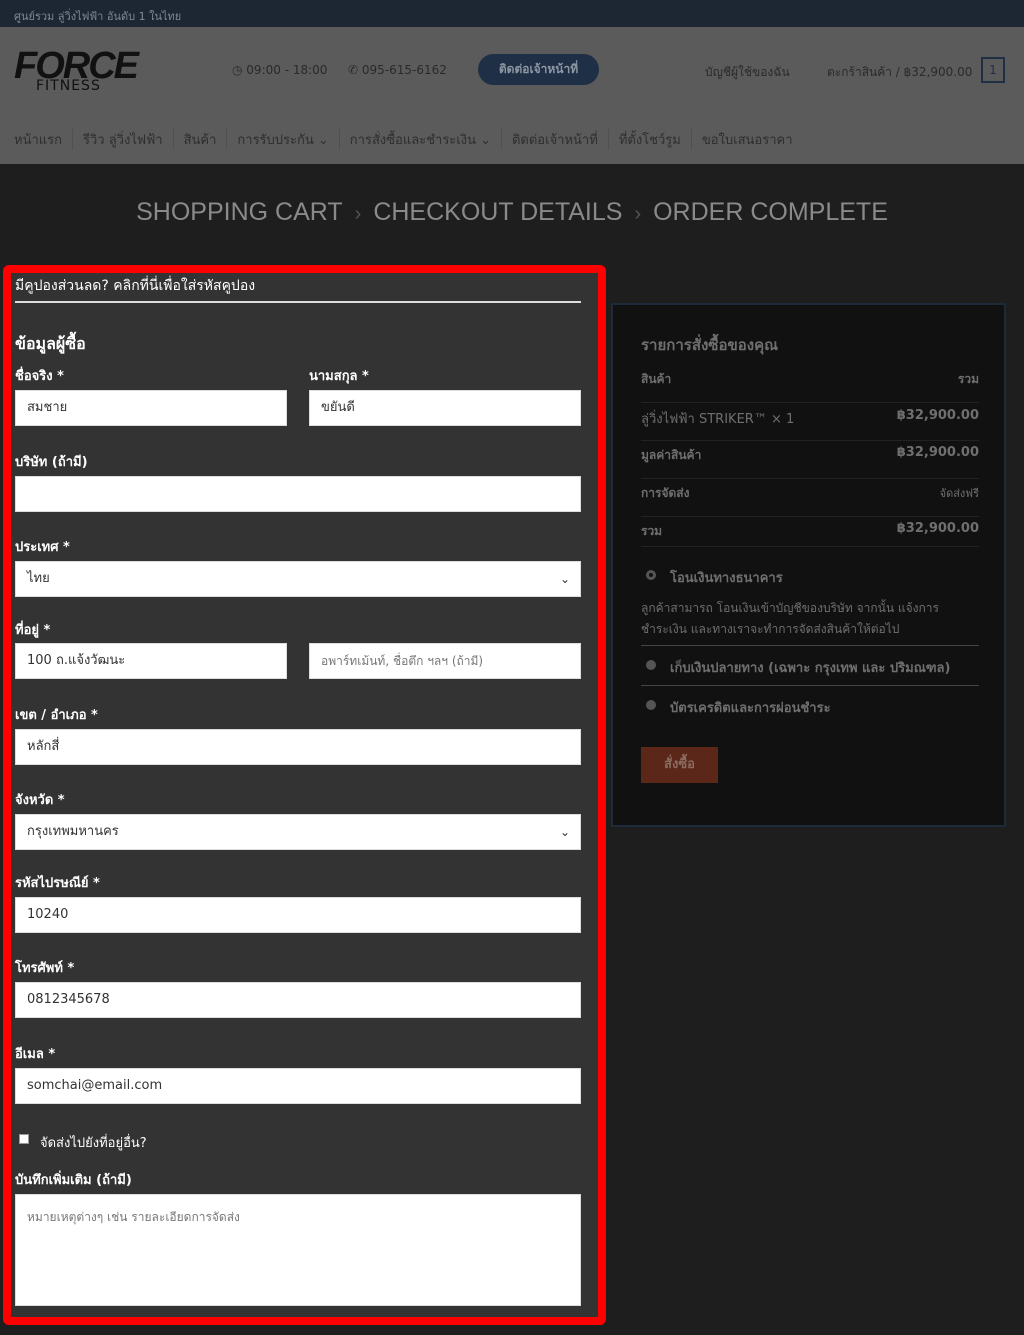 The width and height of the screenshot is (1024, 1335). I want to click on cart-count-badge: 1, so click(993, 70).